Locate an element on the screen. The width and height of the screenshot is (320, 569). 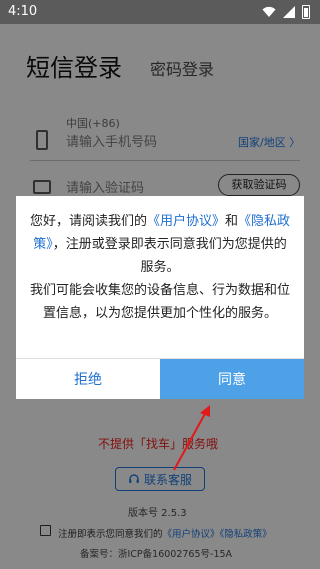
dialog-text-line2: ，注册或登录即表示同意我们为您提供的服务。 is located at coordinates (169, 256).